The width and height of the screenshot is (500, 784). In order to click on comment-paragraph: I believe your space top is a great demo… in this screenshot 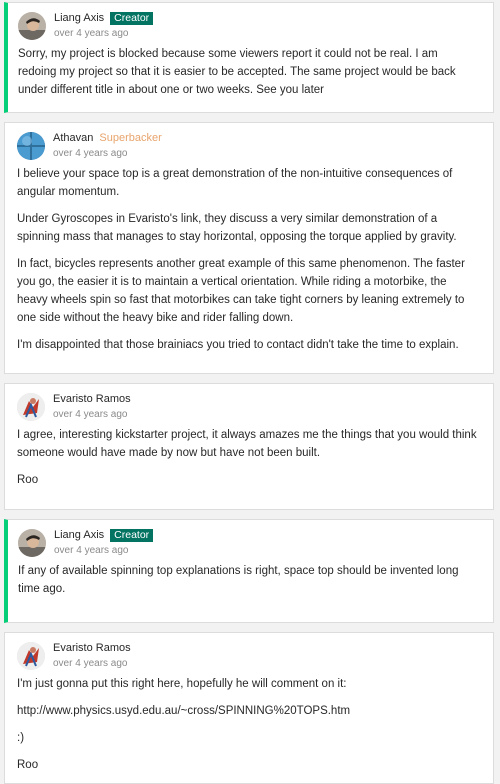, I will do `click(235, 183)`.